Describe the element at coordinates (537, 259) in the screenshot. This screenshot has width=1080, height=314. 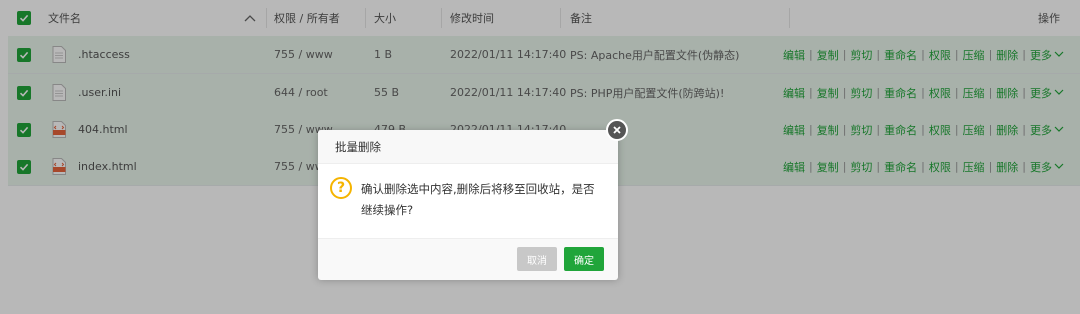
I see `cancel-button: 取消` at that location.